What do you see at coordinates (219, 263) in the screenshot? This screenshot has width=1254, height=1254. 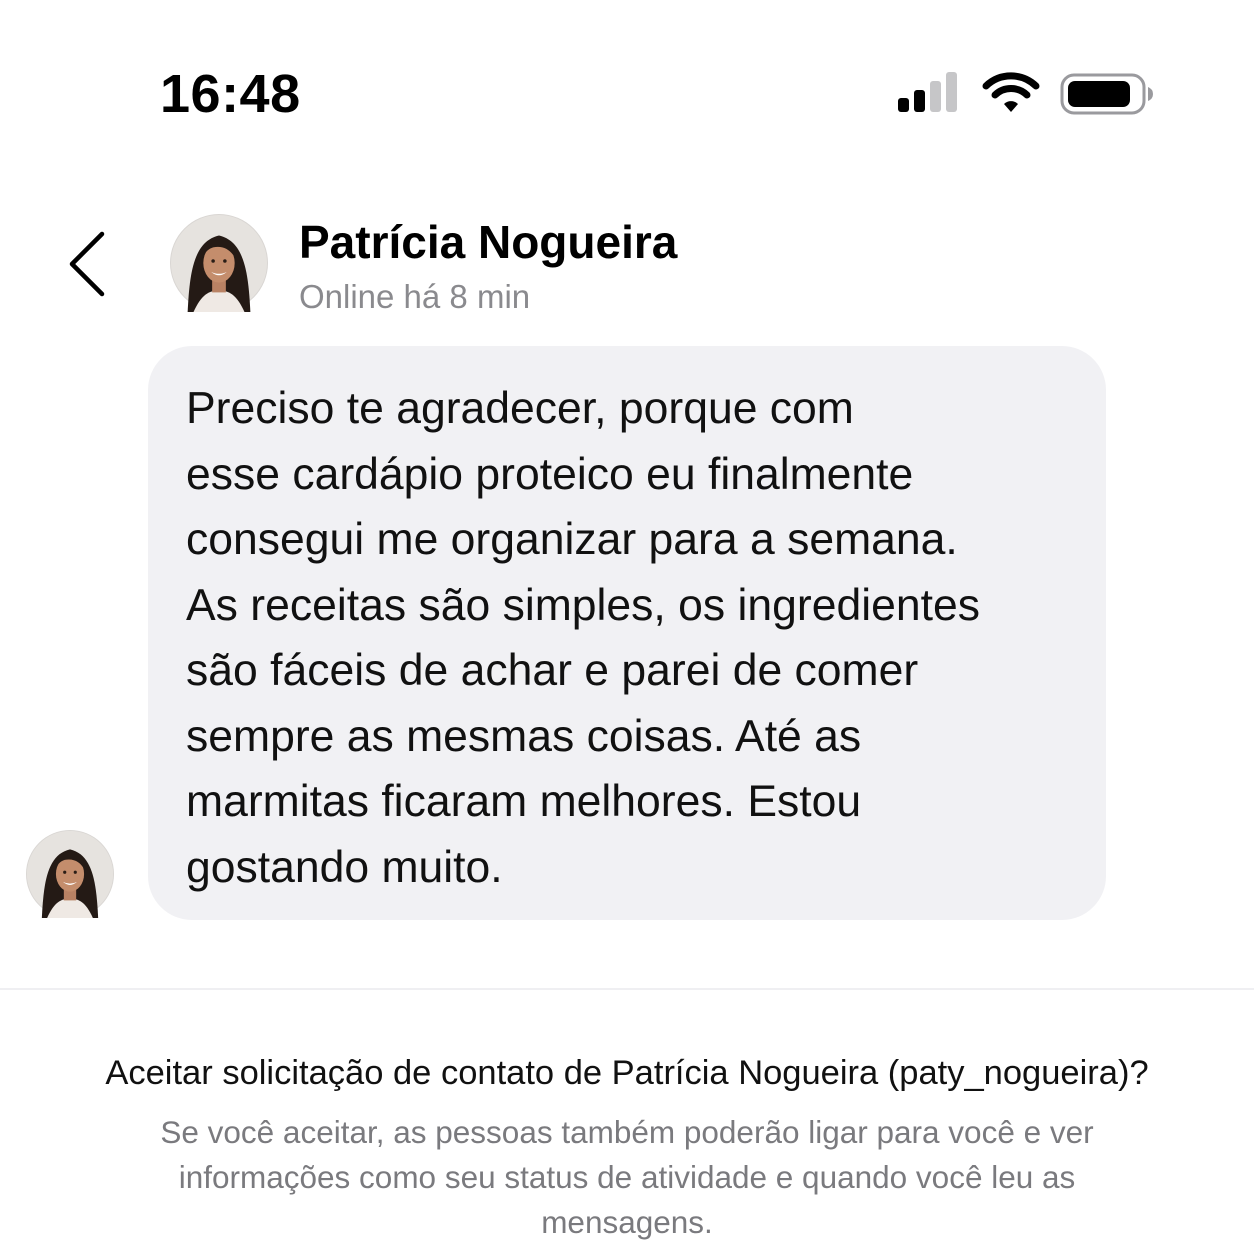 I see `avatar` at bounding box center [219, 263].